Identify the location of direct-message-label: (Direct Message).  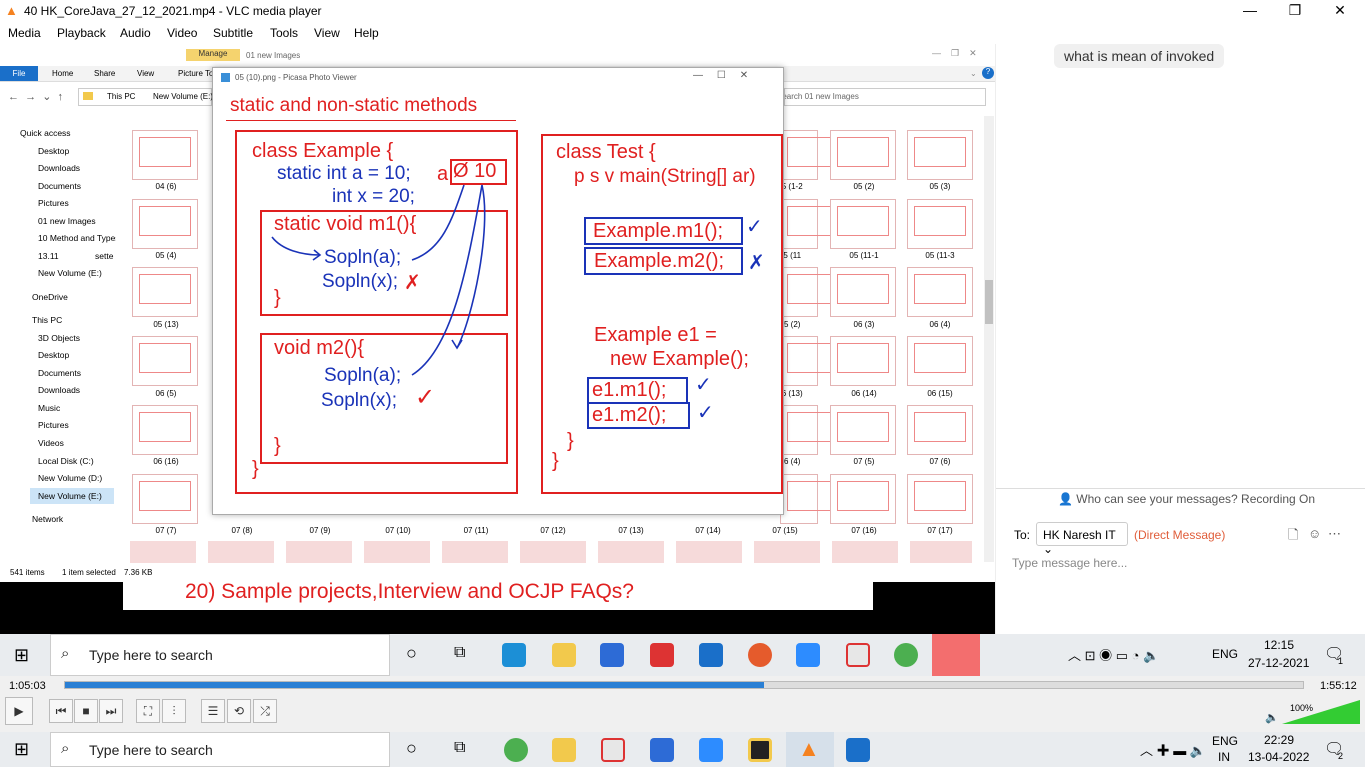
(1180, 535).